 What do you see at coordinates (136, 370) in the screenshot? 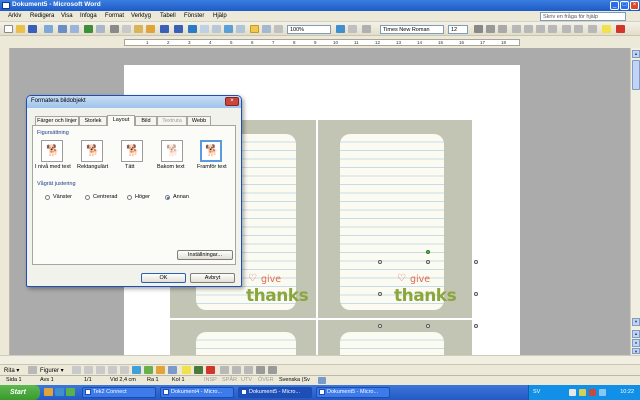
I see `wordart-icon` at bounding box center [136, 370].